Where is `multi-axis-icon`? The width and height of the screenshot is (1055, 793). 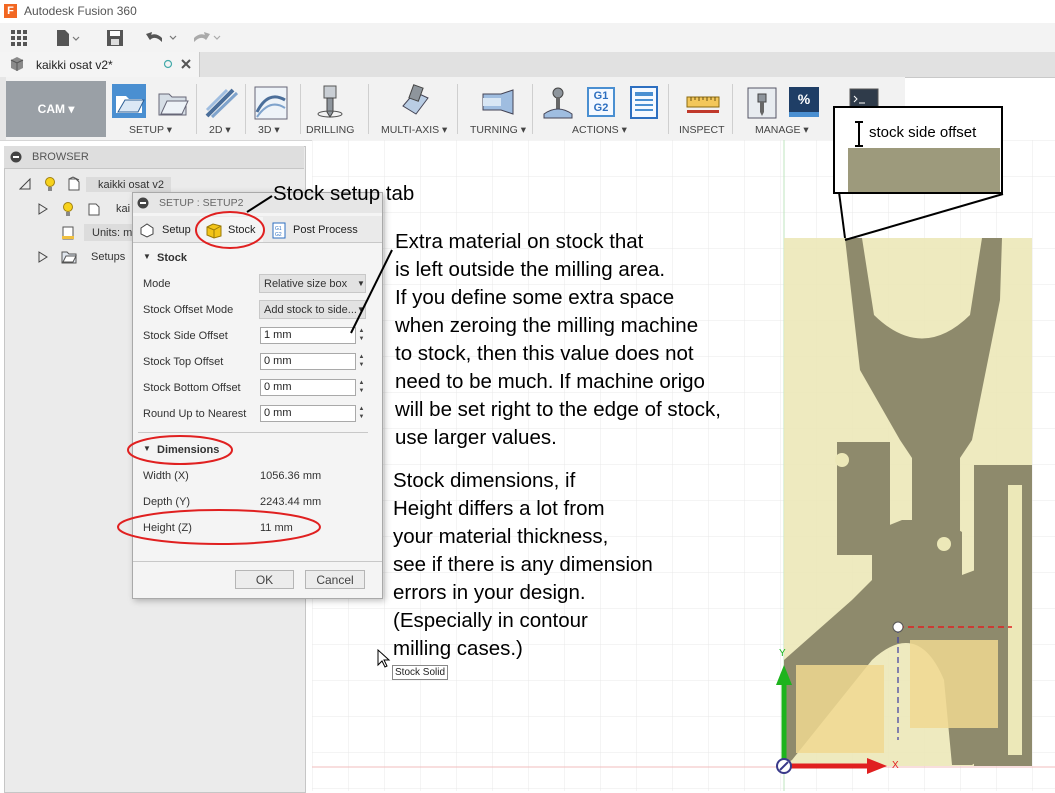 multi-axis-icon is located at coordinates (415, 101).